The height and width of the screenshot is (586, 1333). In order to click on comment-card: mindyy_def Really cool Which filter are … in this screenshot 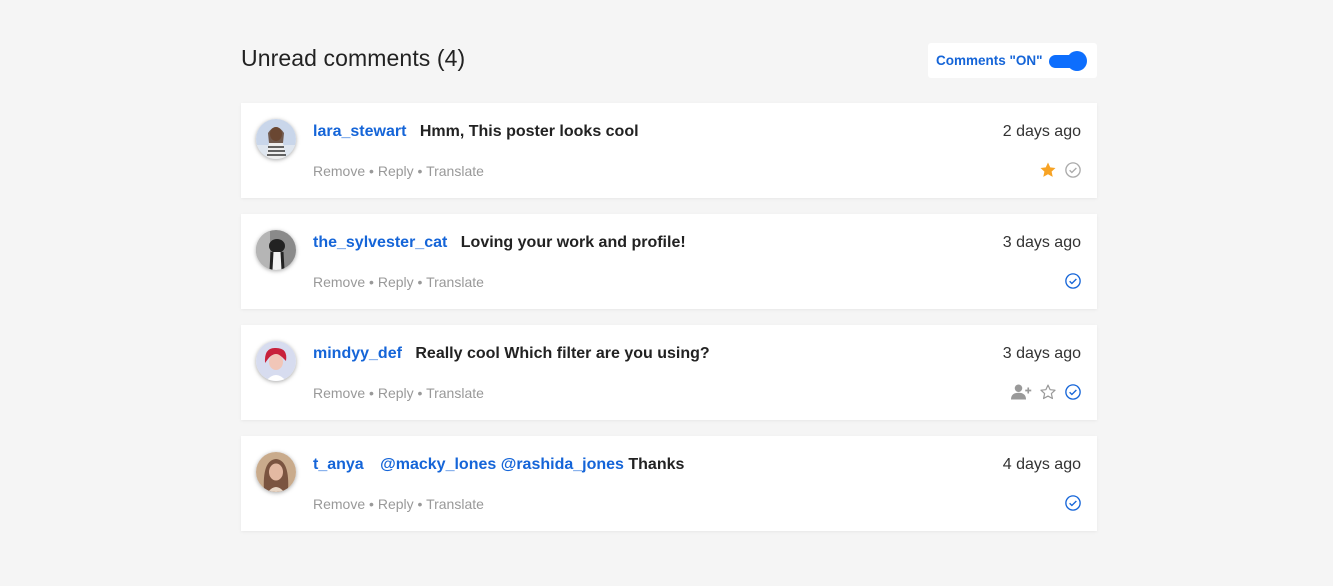, I will do `click(669, 372)`.